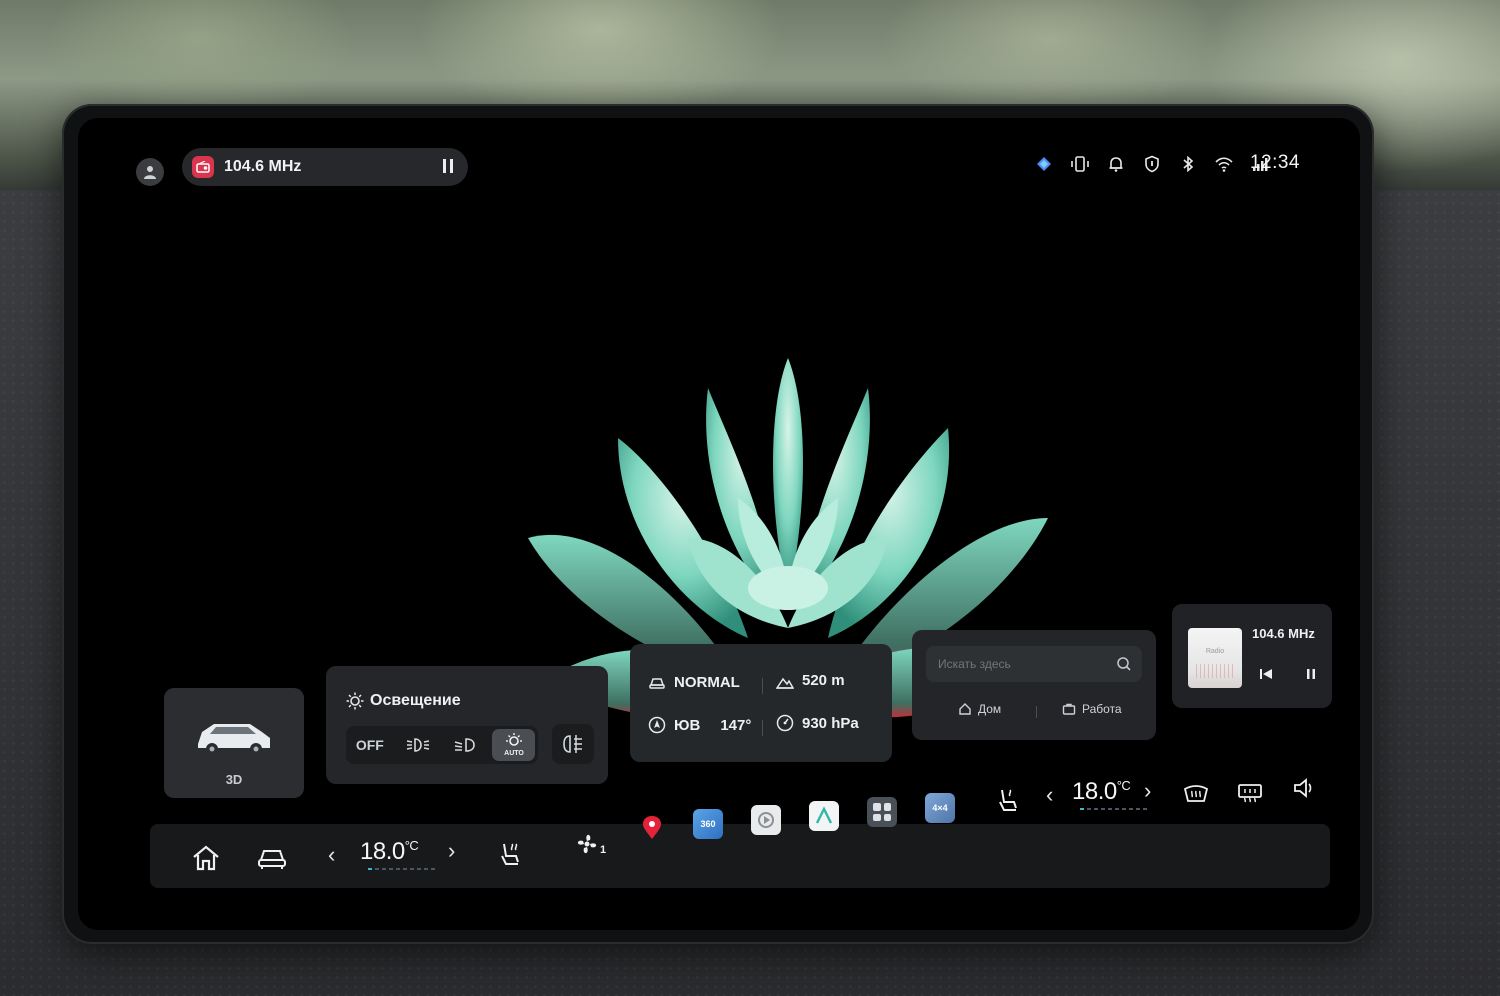 This screenshot has width=1500, height=996. Describe the element at coordinates (603, 850) in the screenshot. I see `fan-level: 1` at that location.